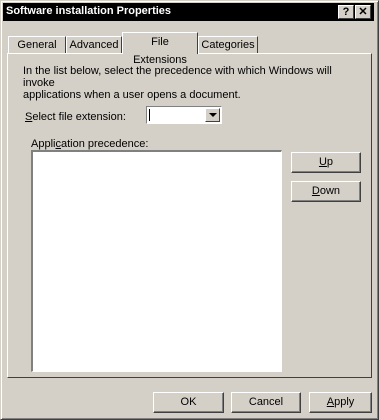 Image resolution: width=379 pixels, height=420 pixels. What do you see at coordinates (149, 115) in the screenshot?
I see `text-caret` at bounding box center [149, 115].